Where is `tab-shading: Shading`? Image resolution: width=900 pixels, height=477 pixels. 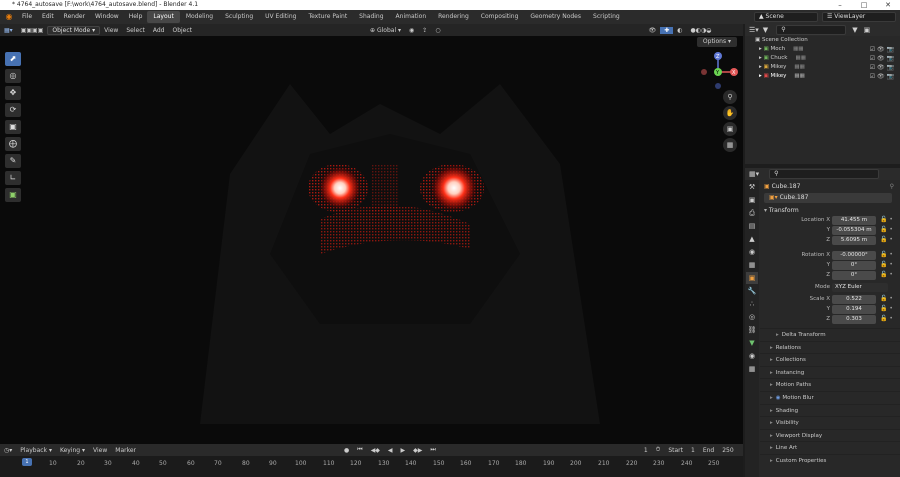
tab-shading: Shading is located at coordinates (371, 17).